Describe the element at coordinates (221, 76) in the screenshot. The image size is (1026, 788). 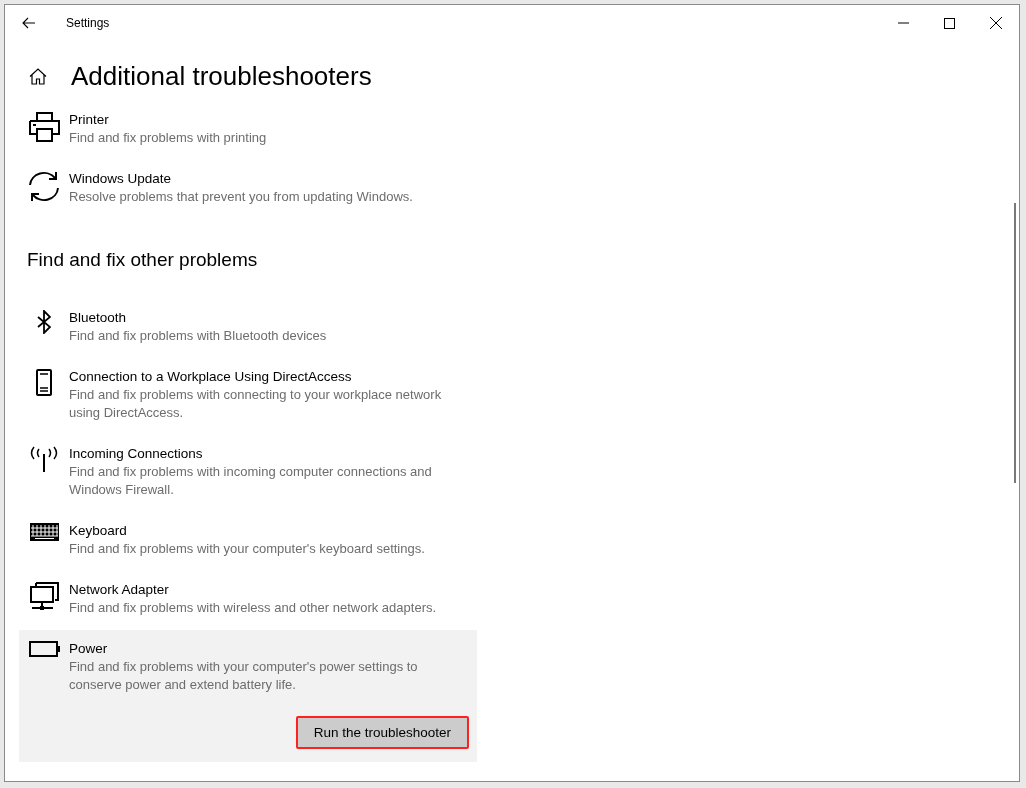
I see `page-title: Additional troubleshooters` at that location.